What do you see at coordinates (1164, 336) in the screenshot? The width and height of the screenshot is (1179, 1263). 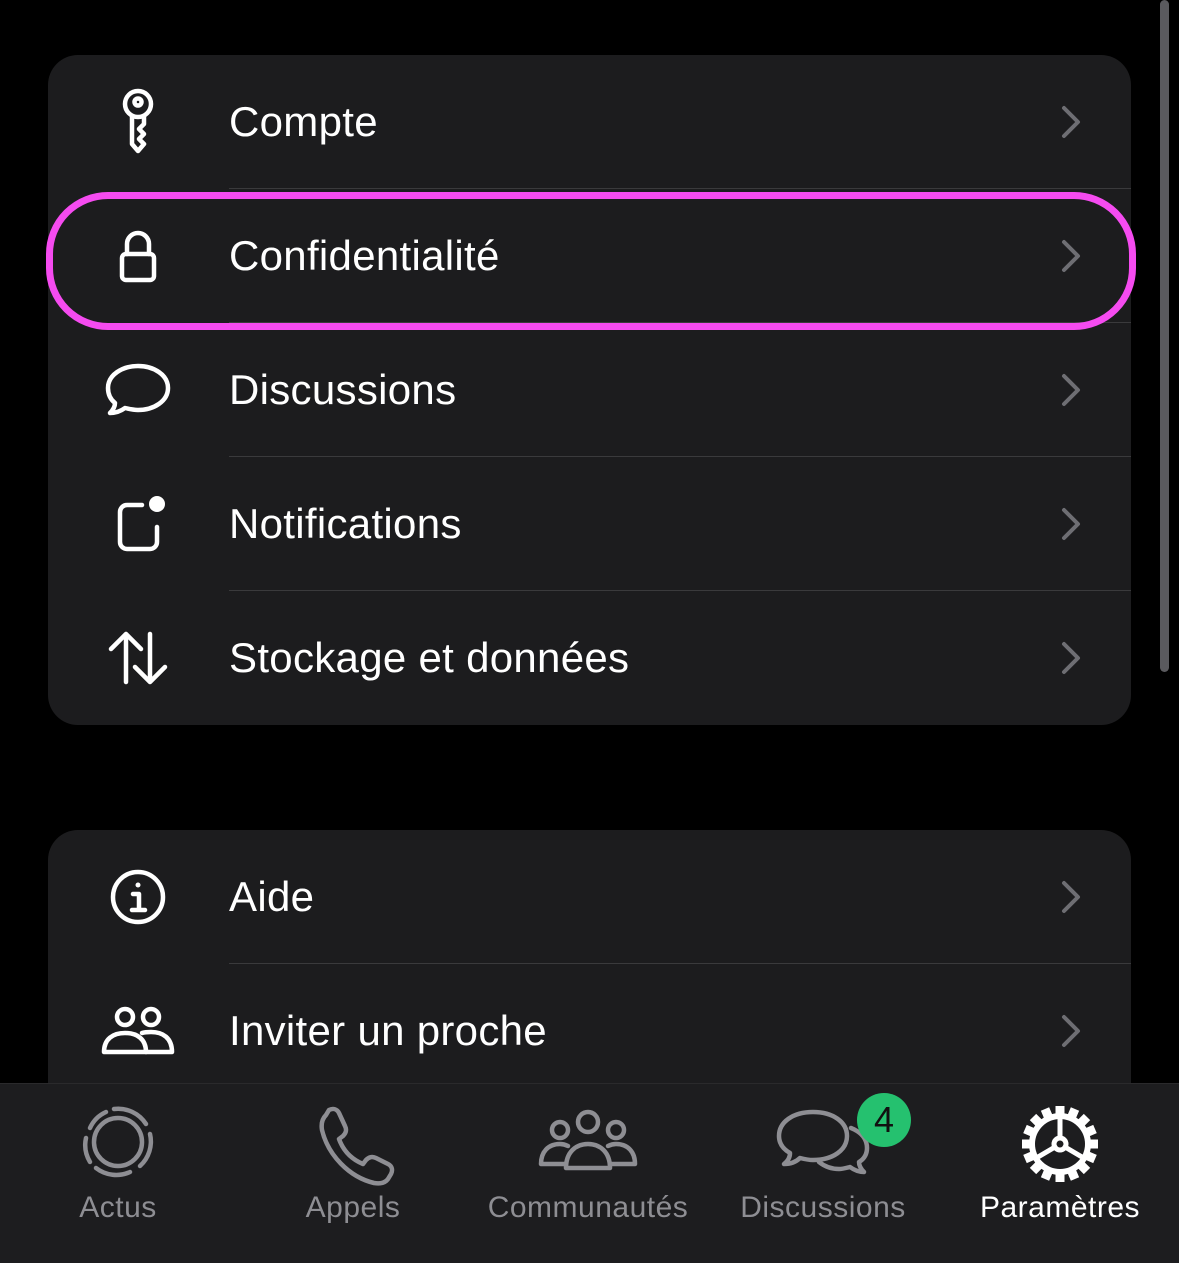 I see `scrollbar` at bounding box center [1164, 336].